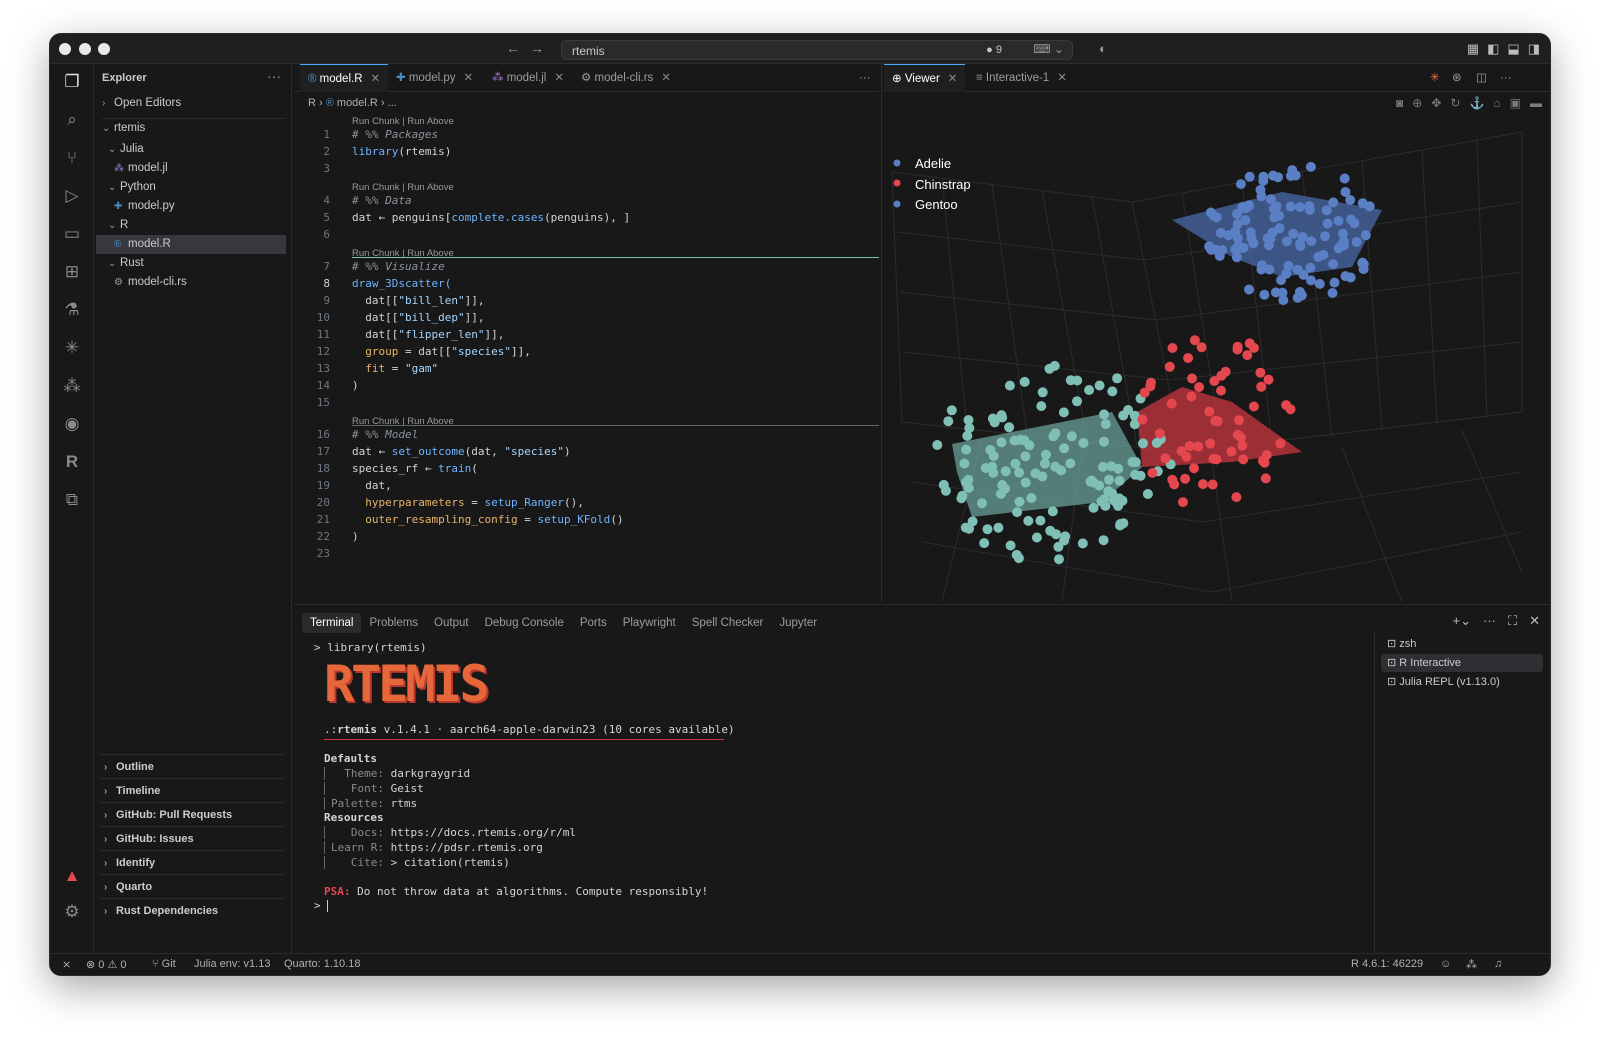 This screenshot has width=1600, height=1041. I want to click on close-window-button, so click(65, 49).